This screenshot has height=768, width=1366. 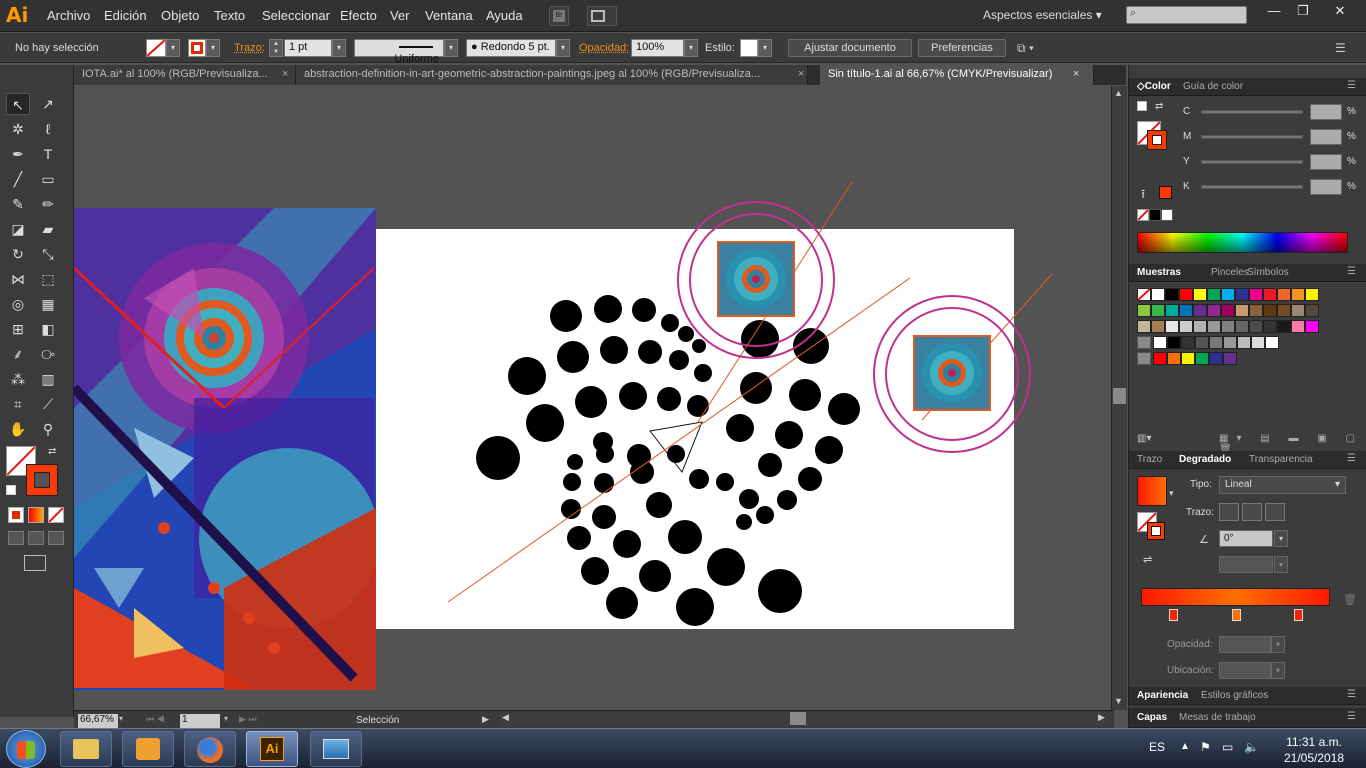 What do you see at coordinates (485, 719) in the screenshot?
I see `status-menu-icon: ▶` at bounding box center [485, 719].